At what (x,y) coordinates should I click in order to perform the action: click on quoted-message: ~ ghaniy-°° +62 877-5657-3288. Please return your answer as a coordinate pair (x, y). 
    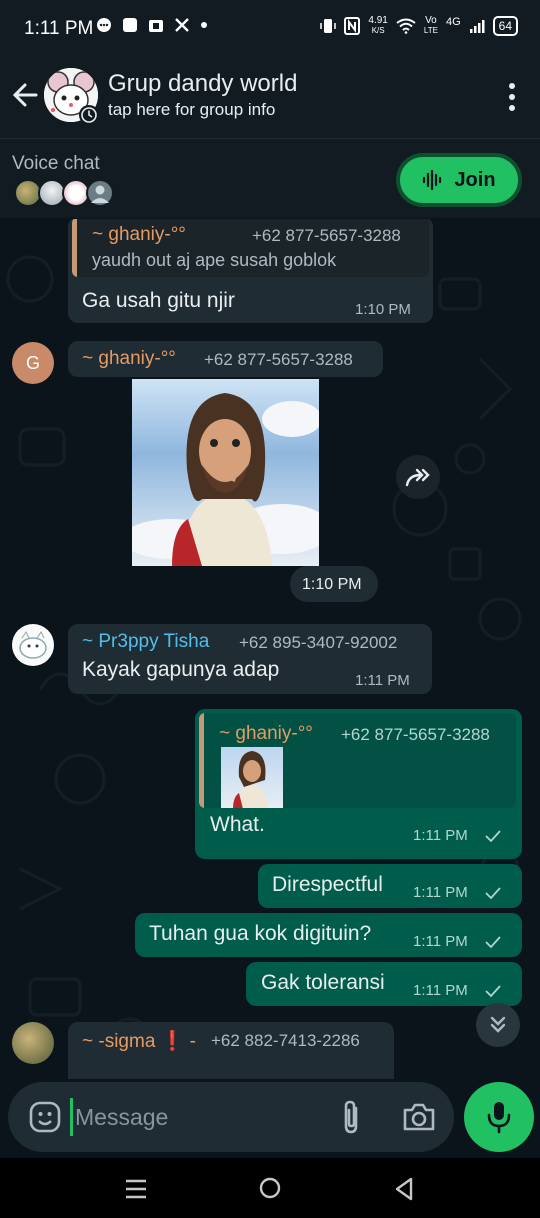
    Looking at the image, I should click on (357, 760).